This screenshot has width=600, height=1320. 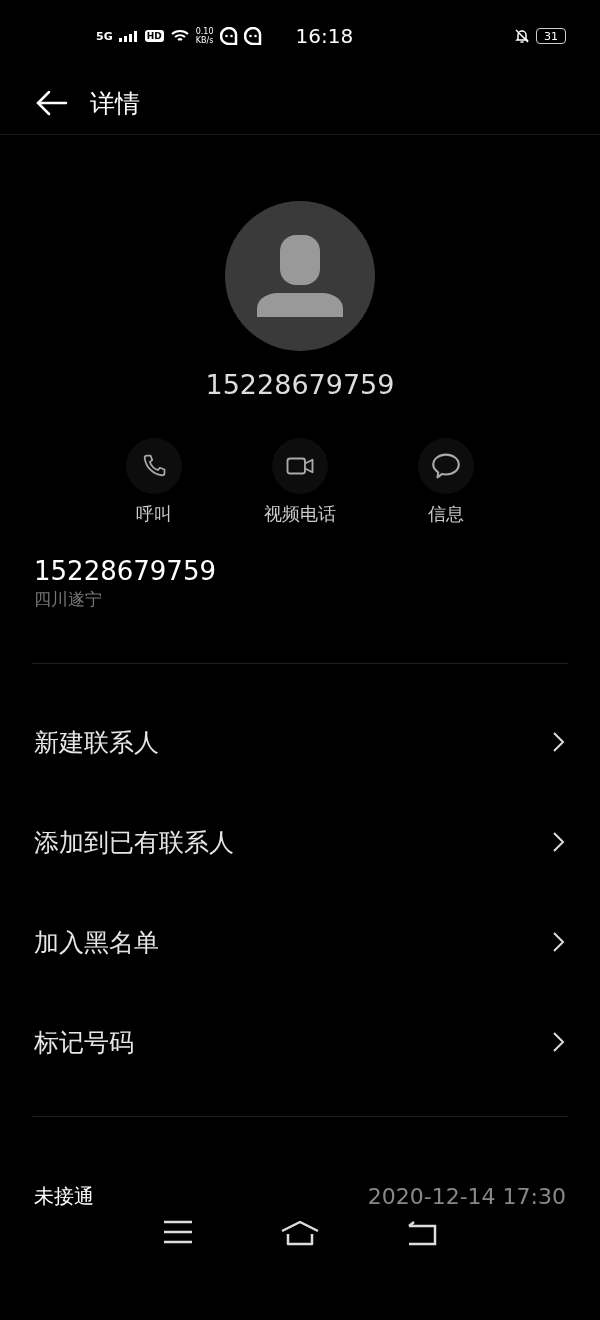 What do you see at coordinates (64, 1196) in the screenshot?
I see `call-status: 未接通` at bounding box center [64, 1196].